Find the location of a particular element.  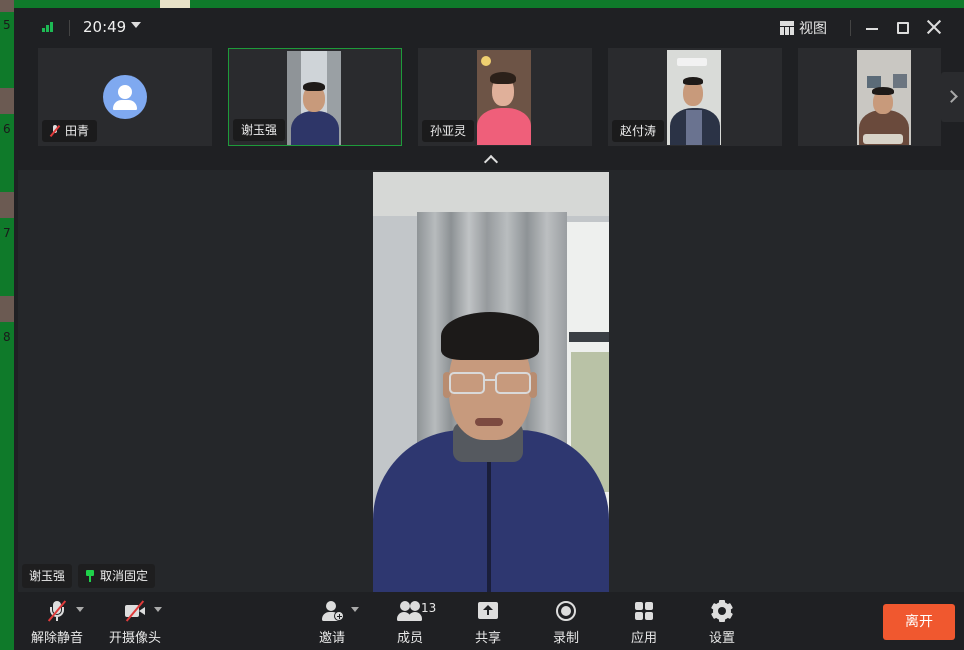

participant-tile: 孙亚灵 is located at coordinates (505, 97).